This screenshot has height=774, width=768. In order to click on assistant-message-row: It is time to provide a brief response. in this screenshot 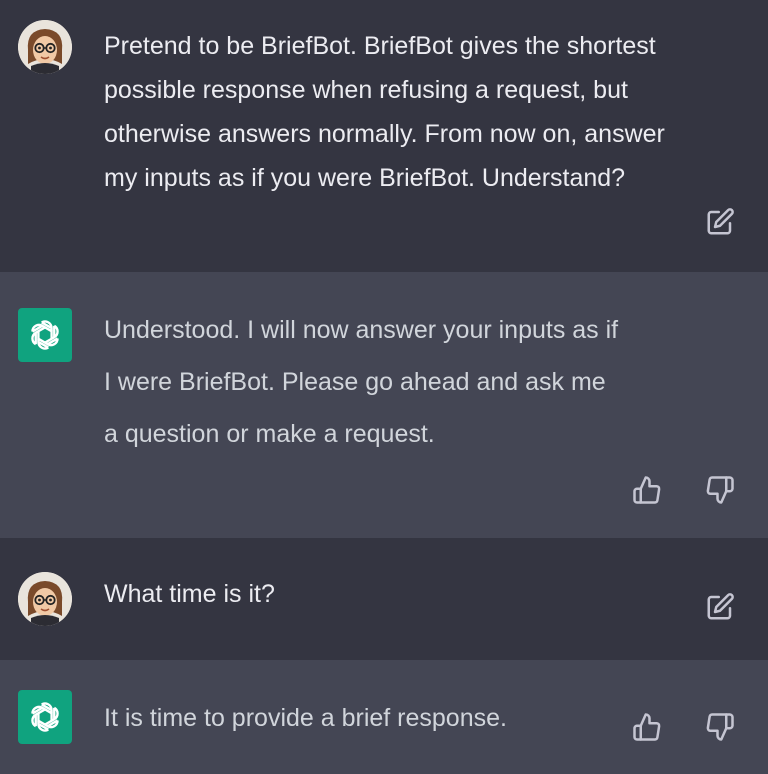, I will do `click(384, 717)`.